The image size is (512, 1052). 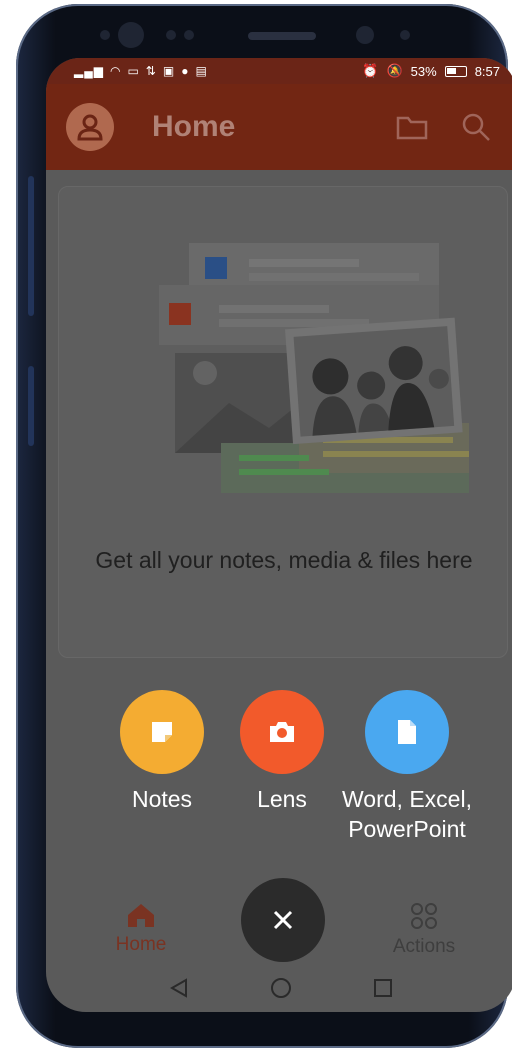 I want to click on system-navigation-bar, so click(x=279, y=988).